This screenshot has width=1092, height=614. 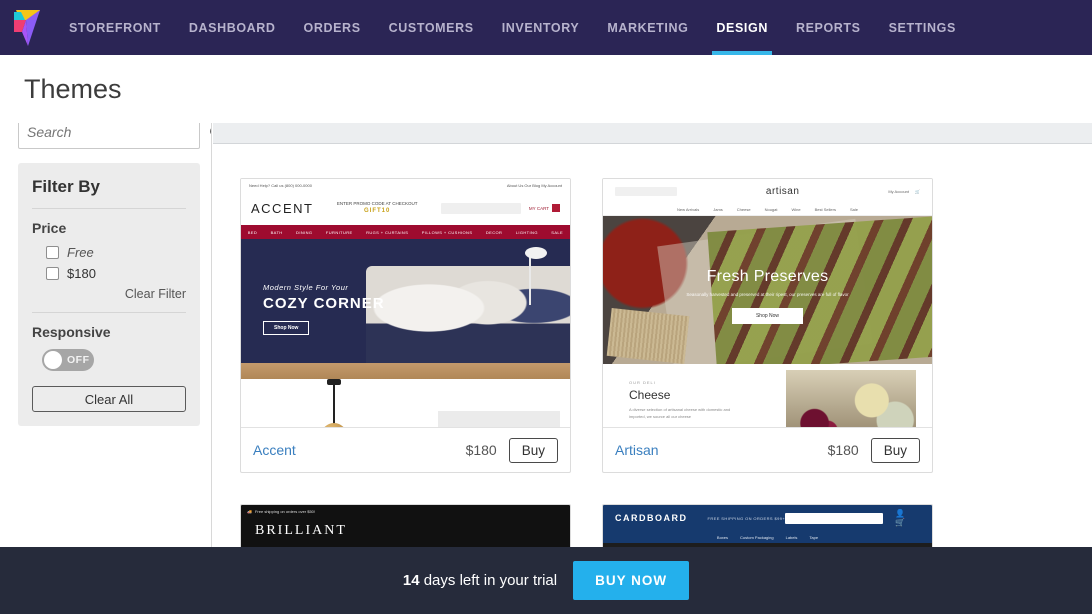 What do you see at coordinates (304, 232) in the screenshot?
I see `accent-nav-item: DINING` at bounding box center [304, 232].